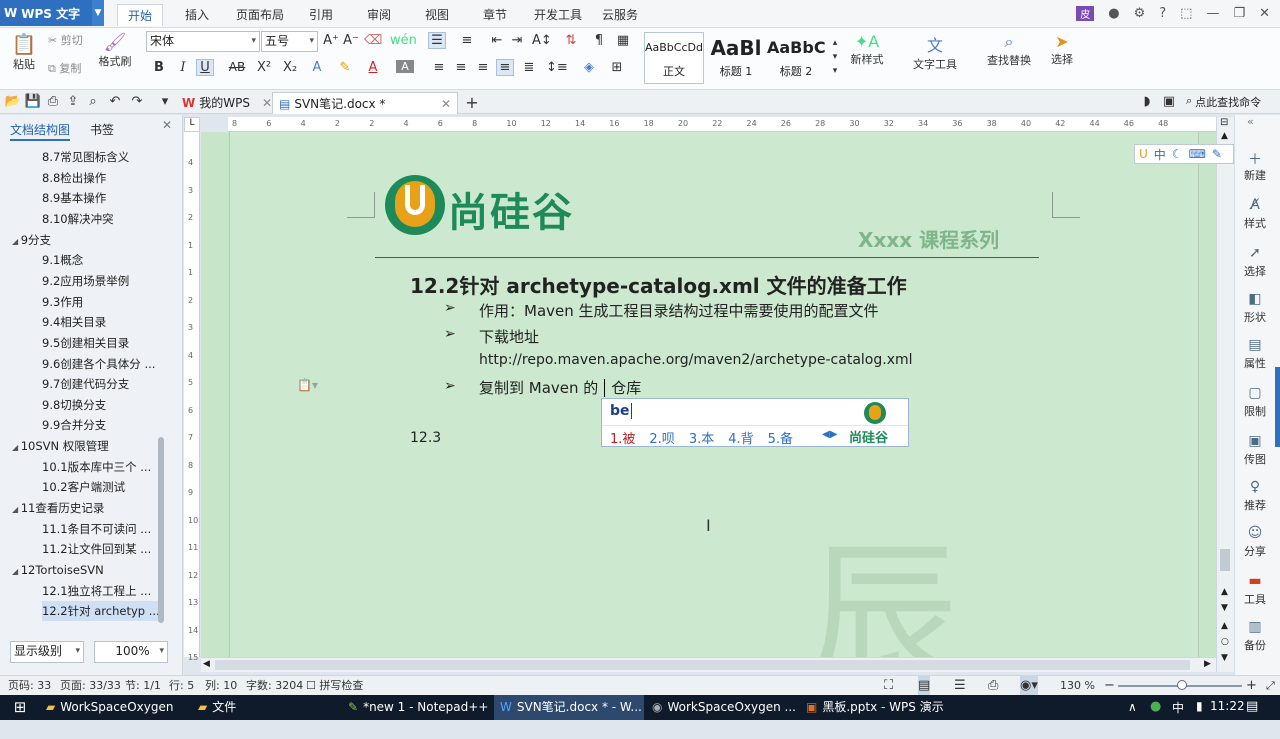 This screenshot has height=739, width=1280. I want to click on chevron-down-icon: ▼, so click(98, 13).